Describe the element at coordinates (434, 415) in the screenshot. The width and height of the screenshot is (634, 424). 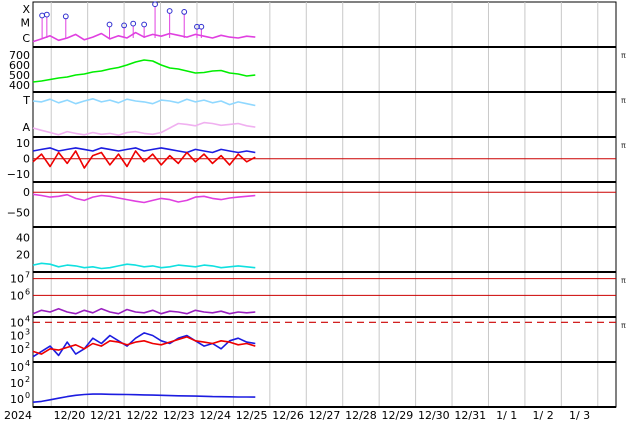
I see `x-tick-label: 12/30` at that location.